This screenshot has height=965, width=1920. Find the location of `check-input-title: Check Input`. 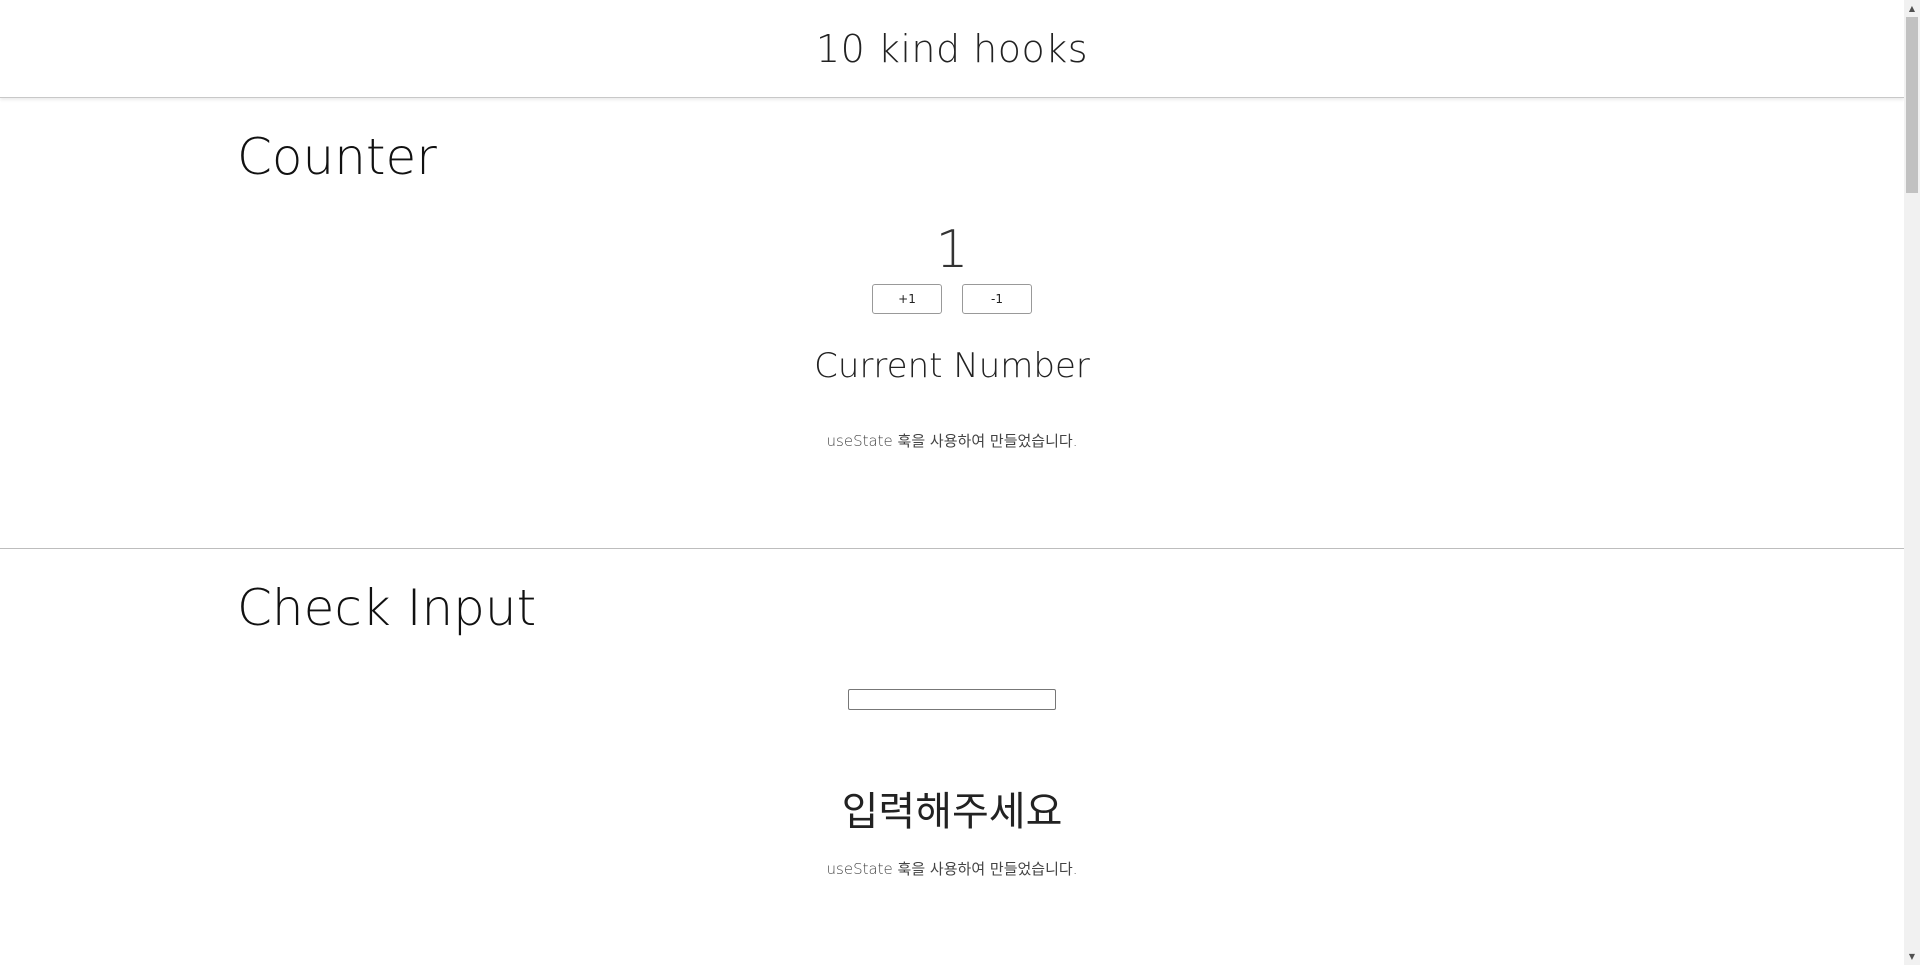

check-input-title: Check Input is located at coordinates (387, 608).